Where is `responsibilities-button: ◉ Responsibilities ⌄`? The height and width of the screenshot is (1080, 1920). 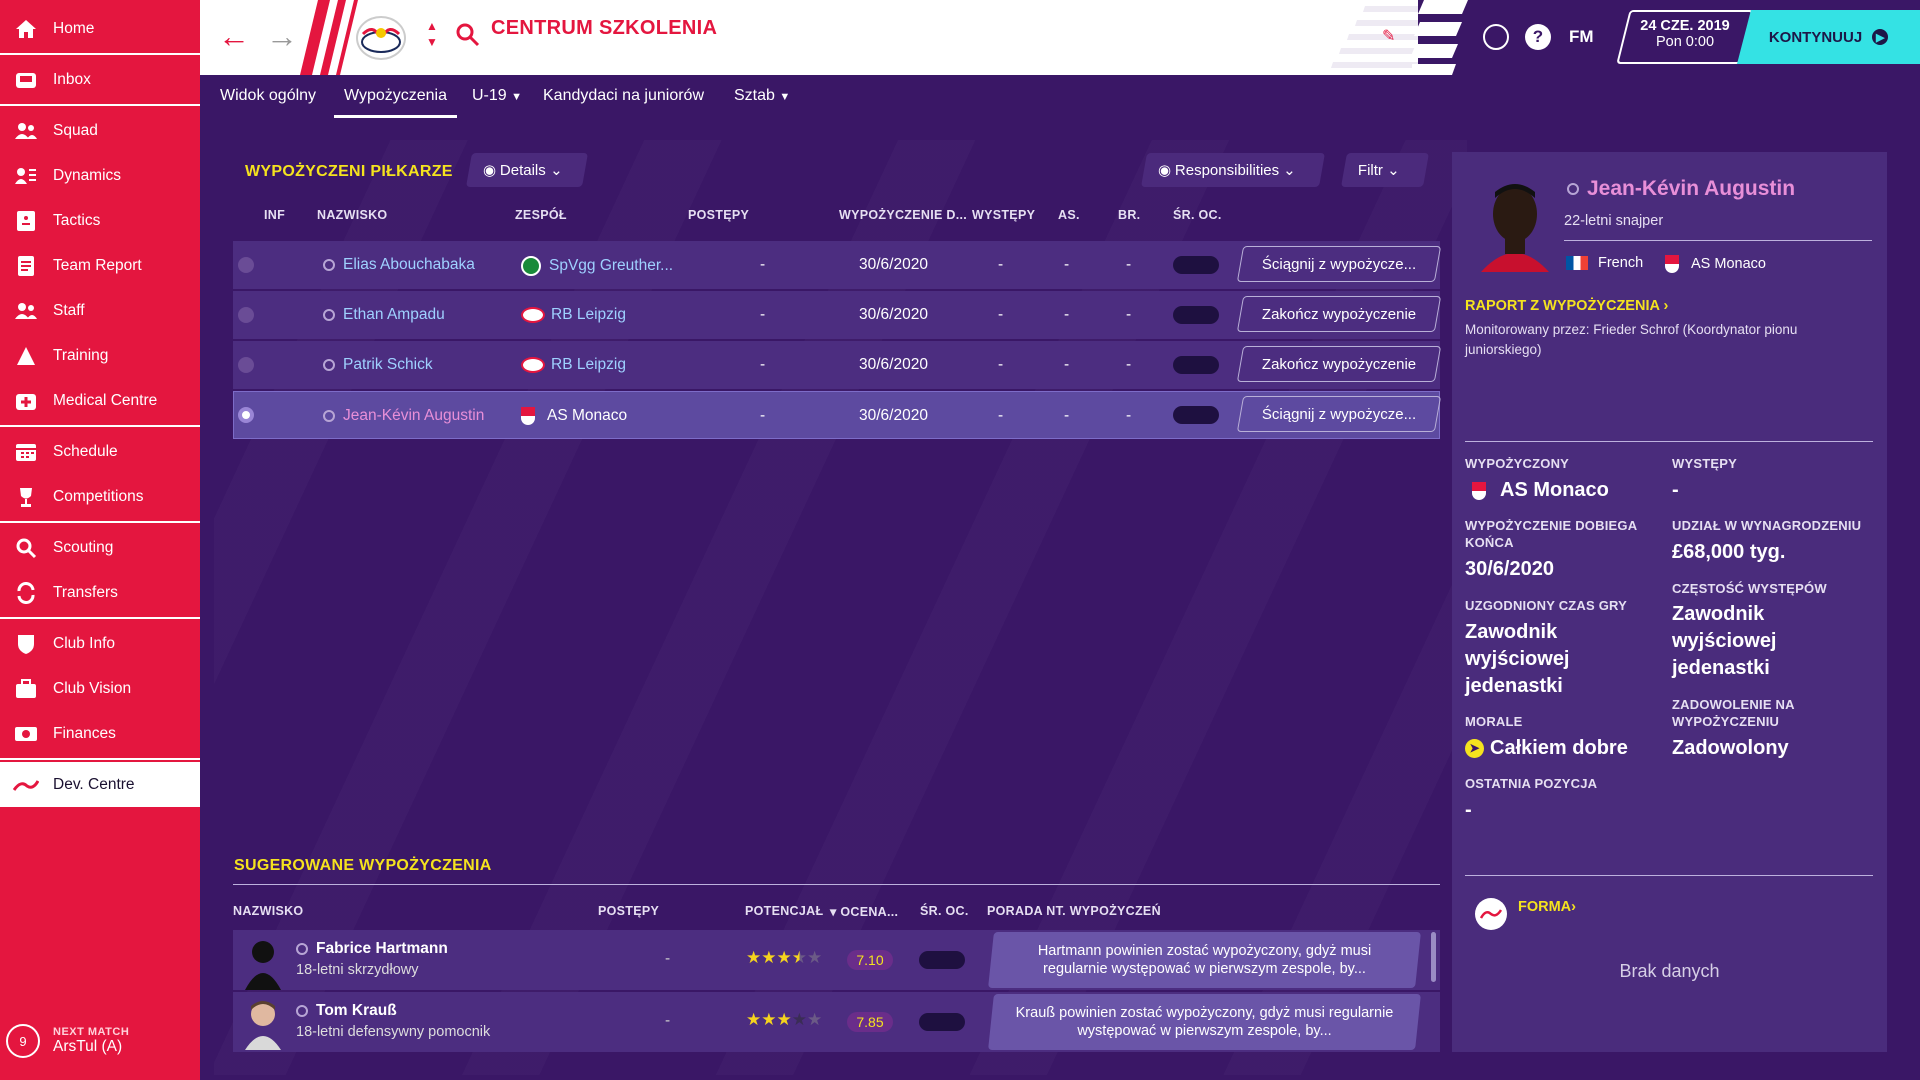
responsibilities-button: ◉ Responsibilities ⌄ is located at coordinates (1233, 170).